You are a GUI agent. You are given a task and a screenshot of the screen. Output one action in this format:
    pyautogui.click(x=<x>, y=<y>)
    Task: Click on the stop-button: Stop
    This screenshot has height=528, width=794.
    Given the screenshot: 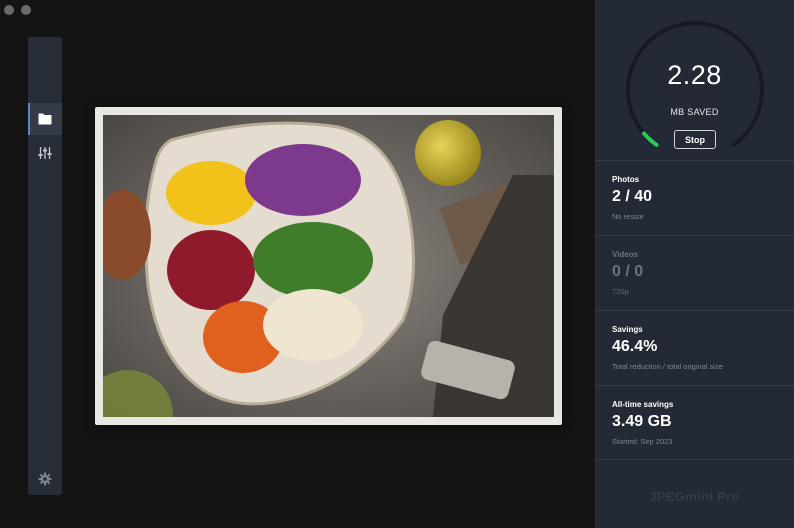 What is the action you would take?
    pyautogui.click(x=695, y=139)
    